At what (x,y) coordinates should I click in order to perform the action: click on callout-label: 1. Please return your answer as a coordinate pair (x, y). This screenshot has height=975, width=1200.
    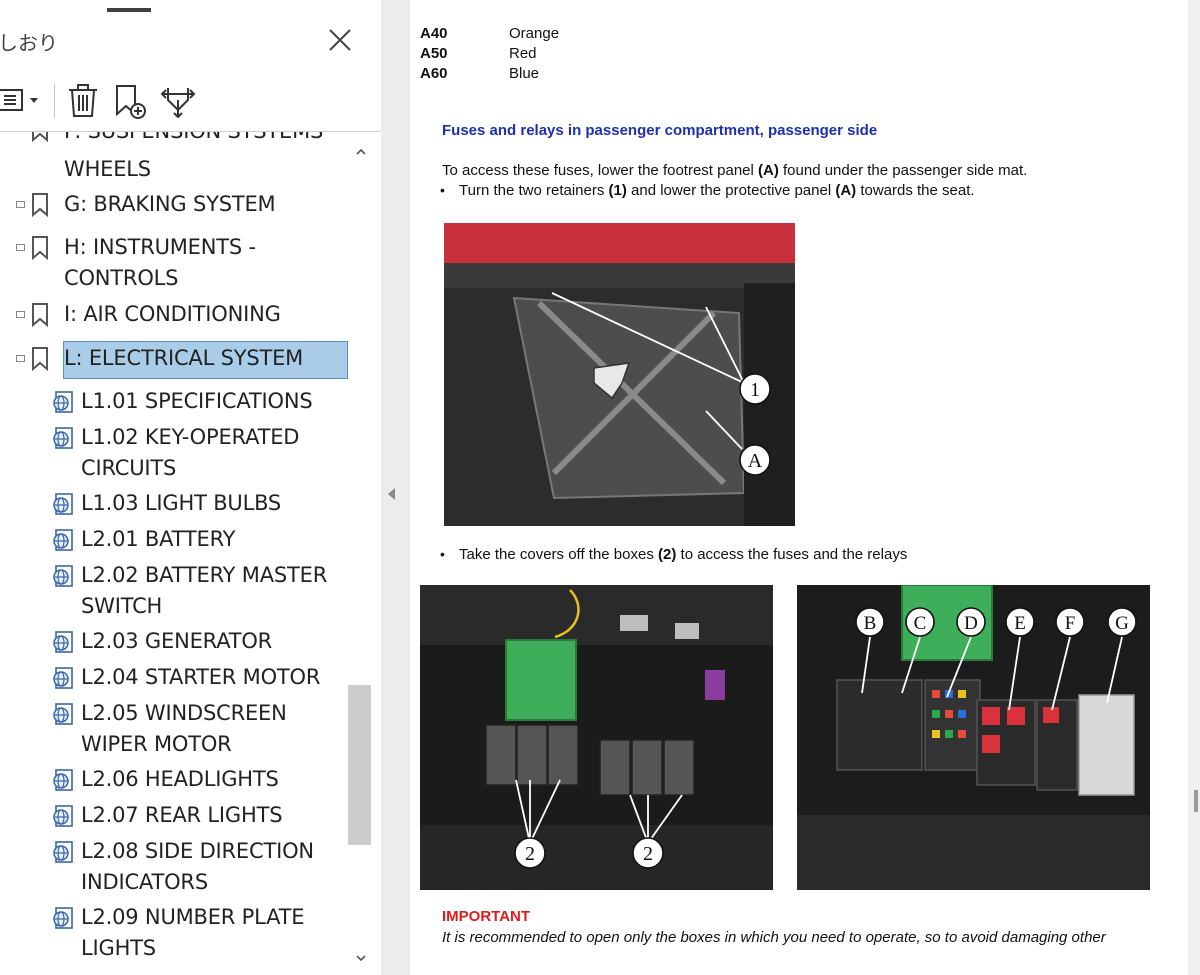
    Looking at the image, I should click on (755, 390).